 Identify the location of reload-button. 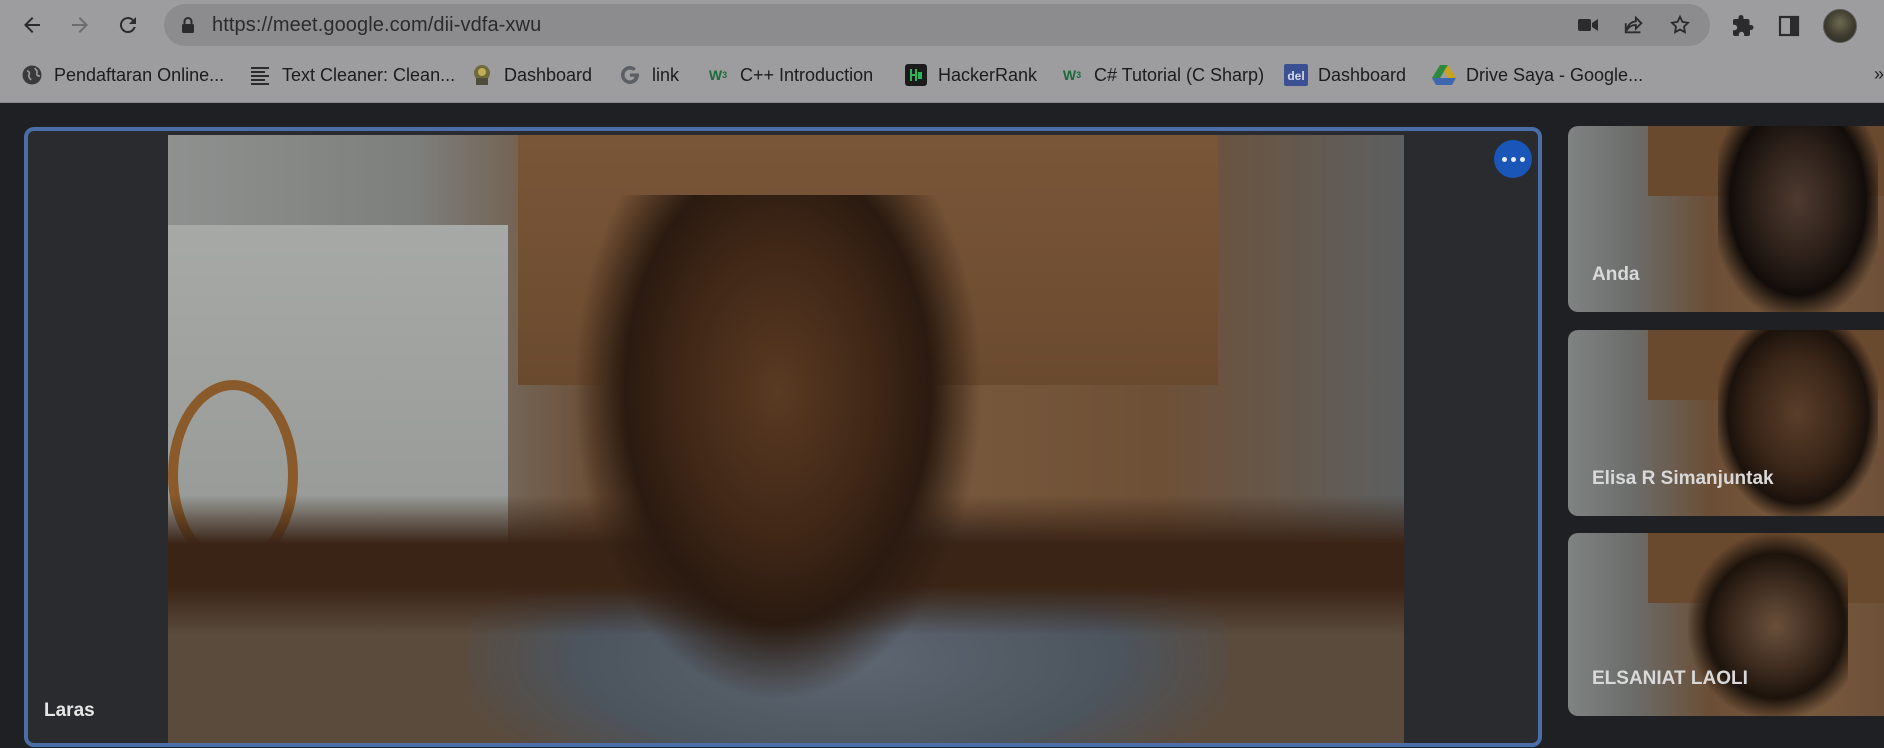
(128, 25).